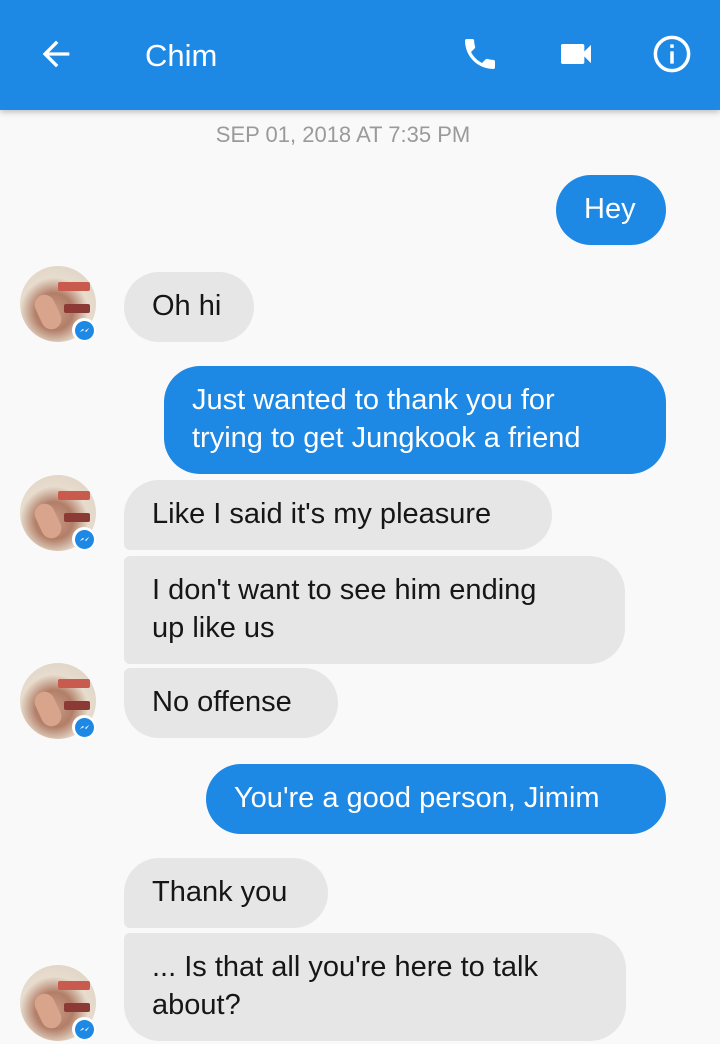 This screenshot has height=1044, width=720. What do you see at coordinates (576, 54) in the screenshot?
I see `video-camera-icon` at bounding box center [576, 54].